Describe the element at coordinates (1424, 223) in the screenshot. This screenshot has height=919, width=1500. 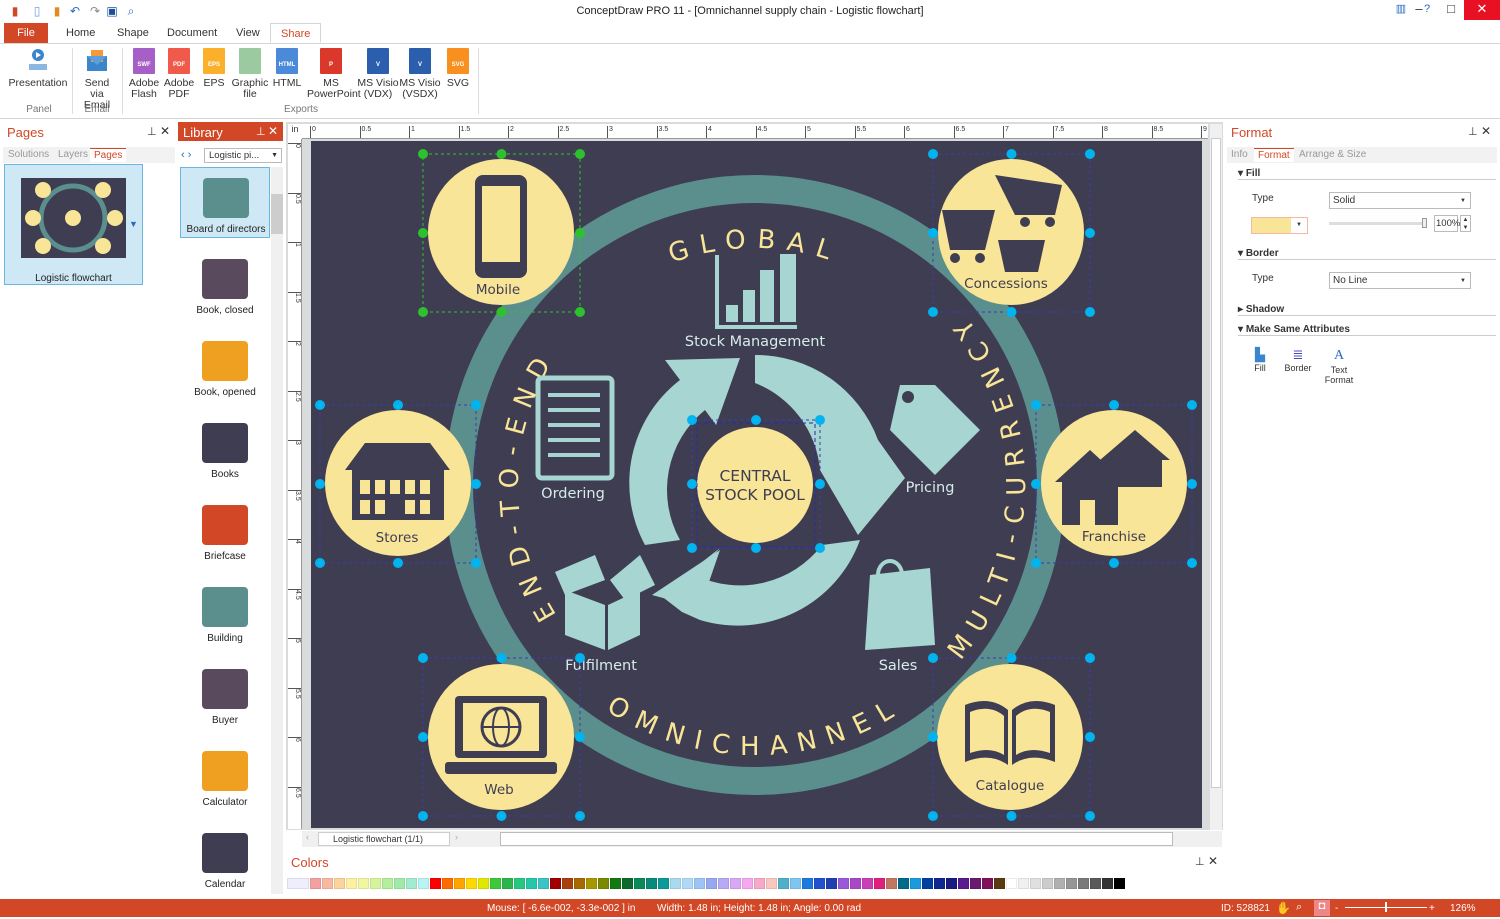
I see `opacity-slider-thumb` at that location.